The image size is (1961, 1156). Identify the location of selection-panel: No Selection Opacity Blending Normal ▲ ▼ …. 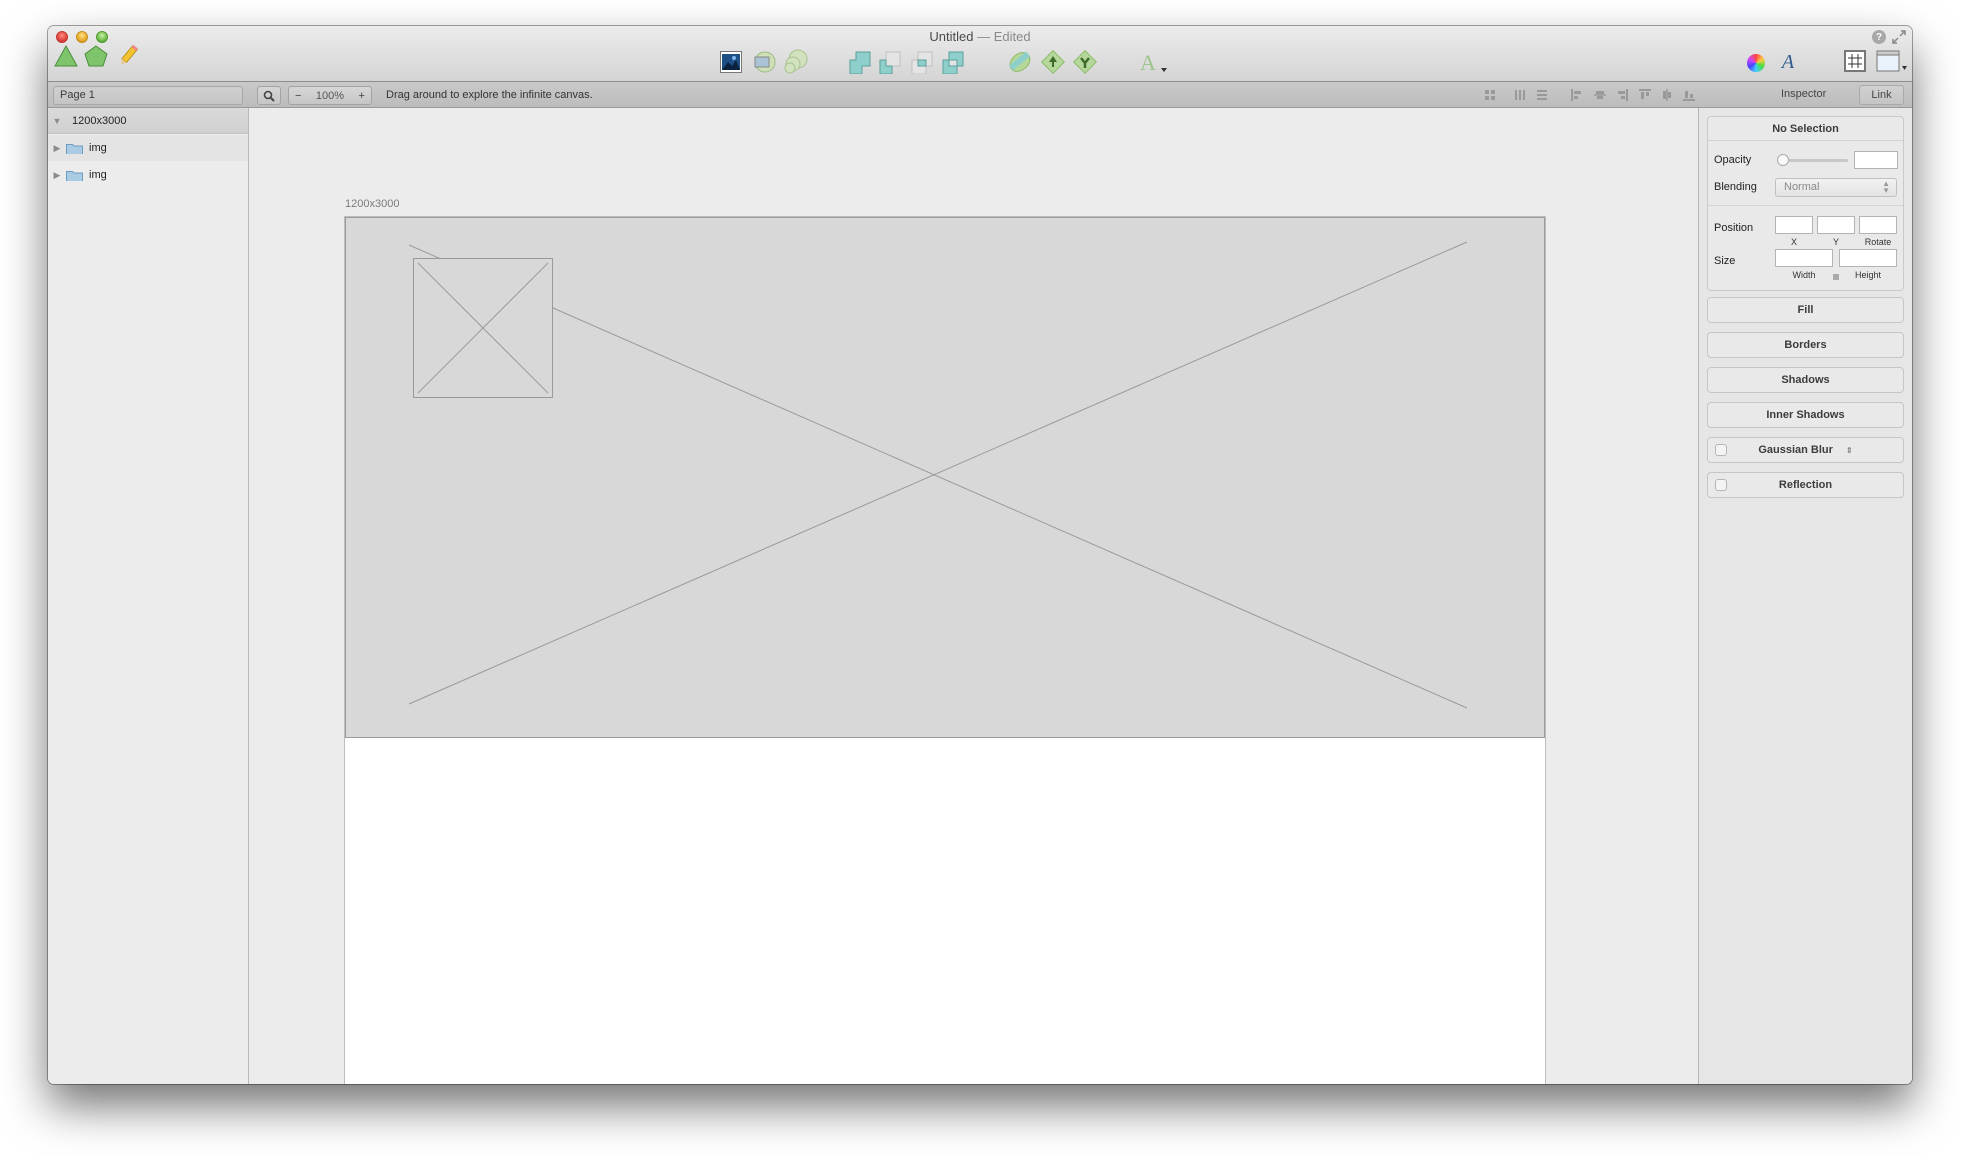
(1805, 203).